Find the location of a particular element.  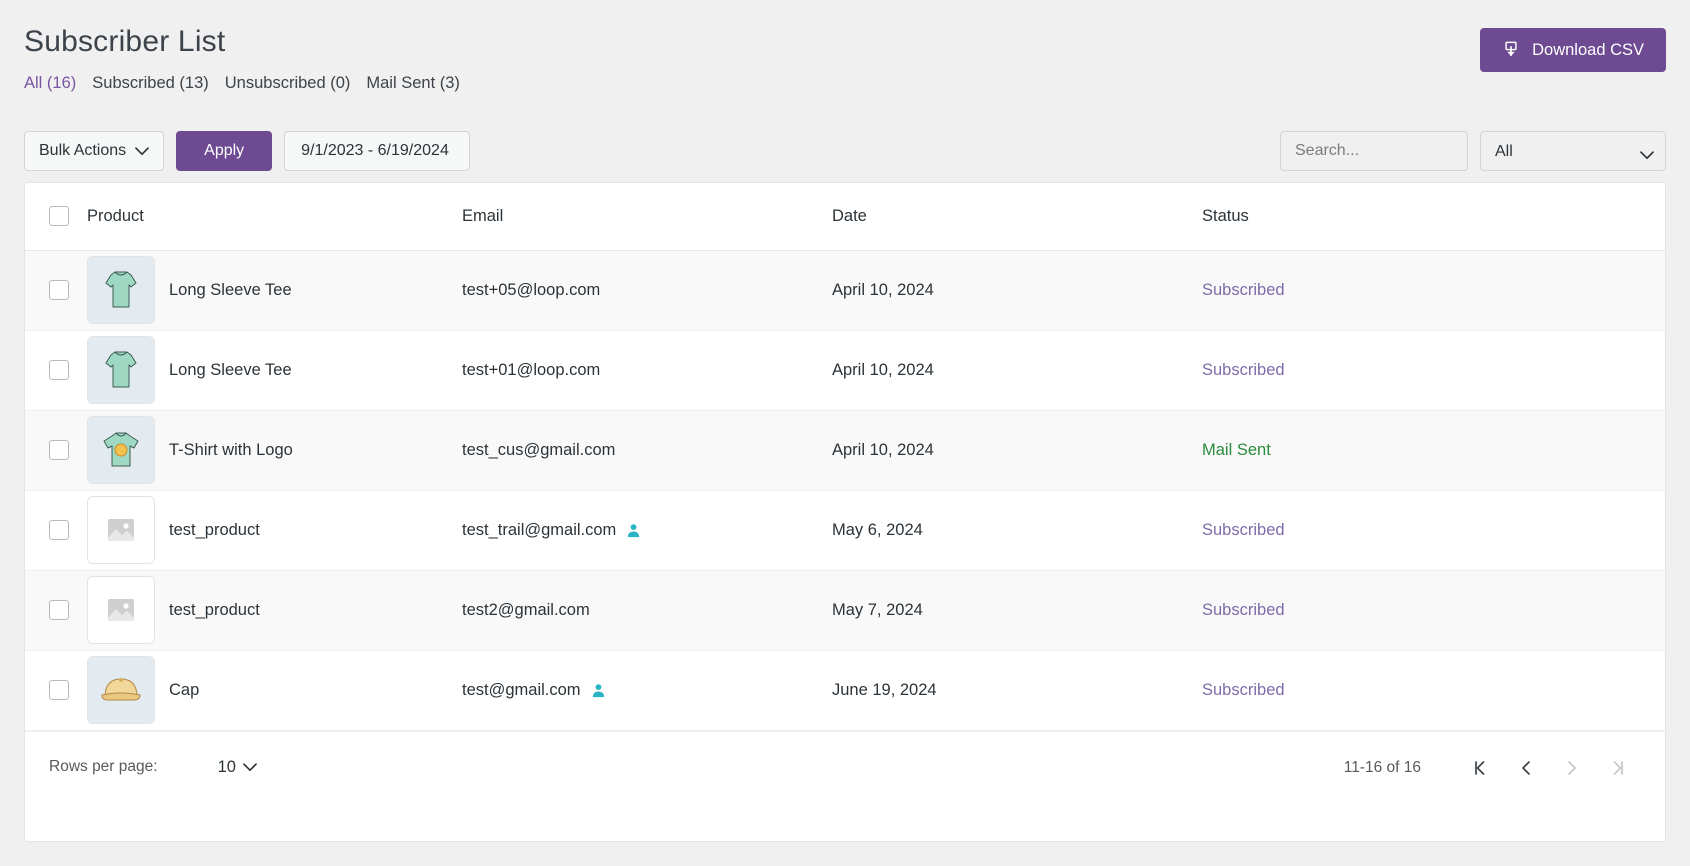

table-header-row: Product Email Date Status is located at coordinates (845, 217).